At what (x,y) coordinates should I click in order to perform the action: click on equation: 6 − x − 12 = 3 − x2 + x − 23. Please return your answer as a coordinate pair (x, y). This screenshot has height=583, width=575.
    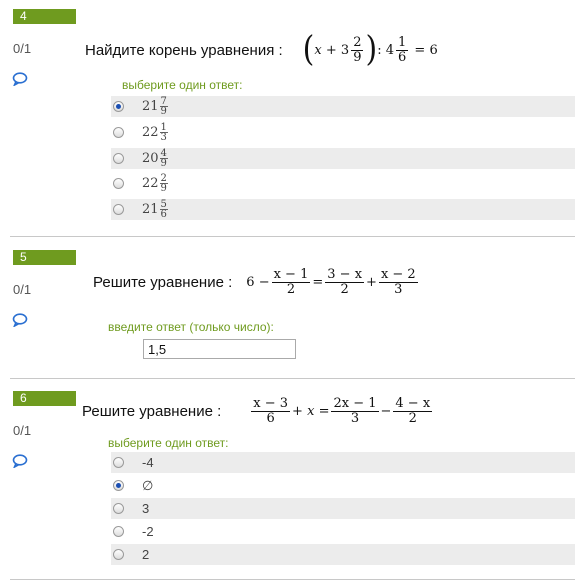
    Looking at the image, I should click on (332, 282).